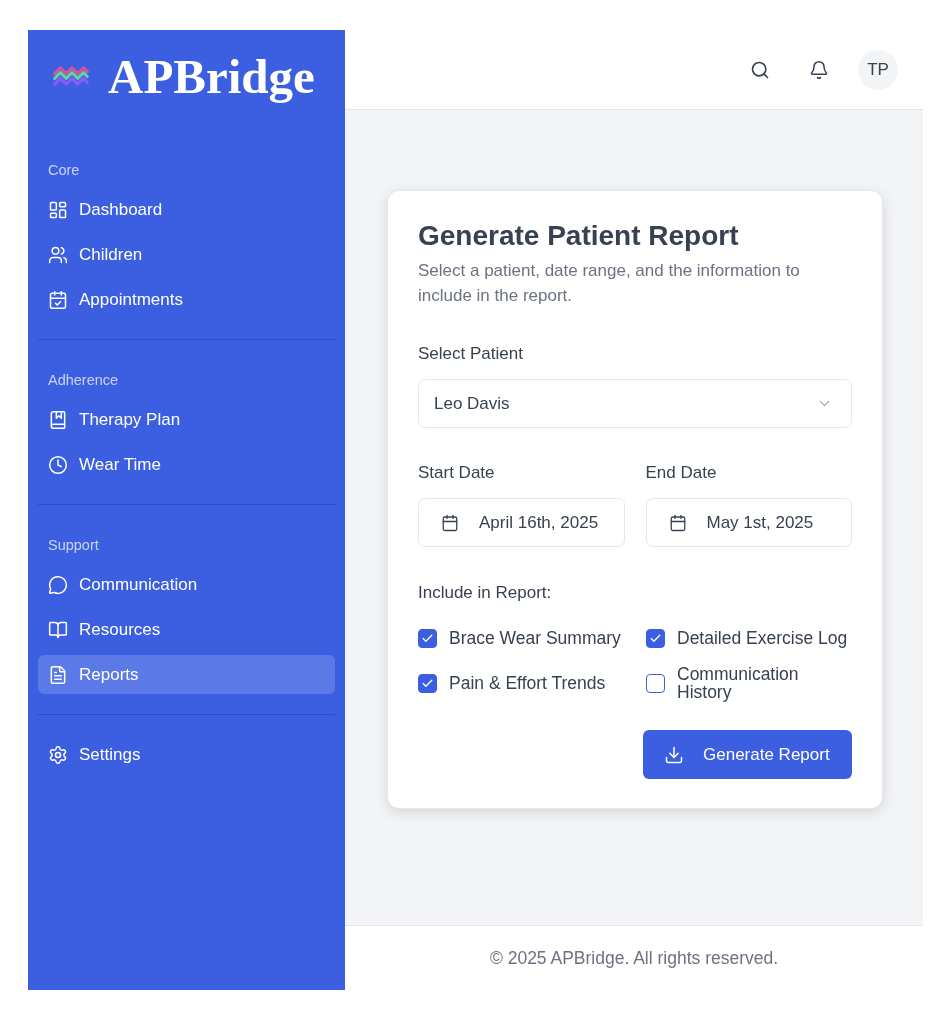 The image size is (949, 1024). Describe the element at coordinates (73, 545) in the screenshot. I see `nav-section-label: Support` at that location.